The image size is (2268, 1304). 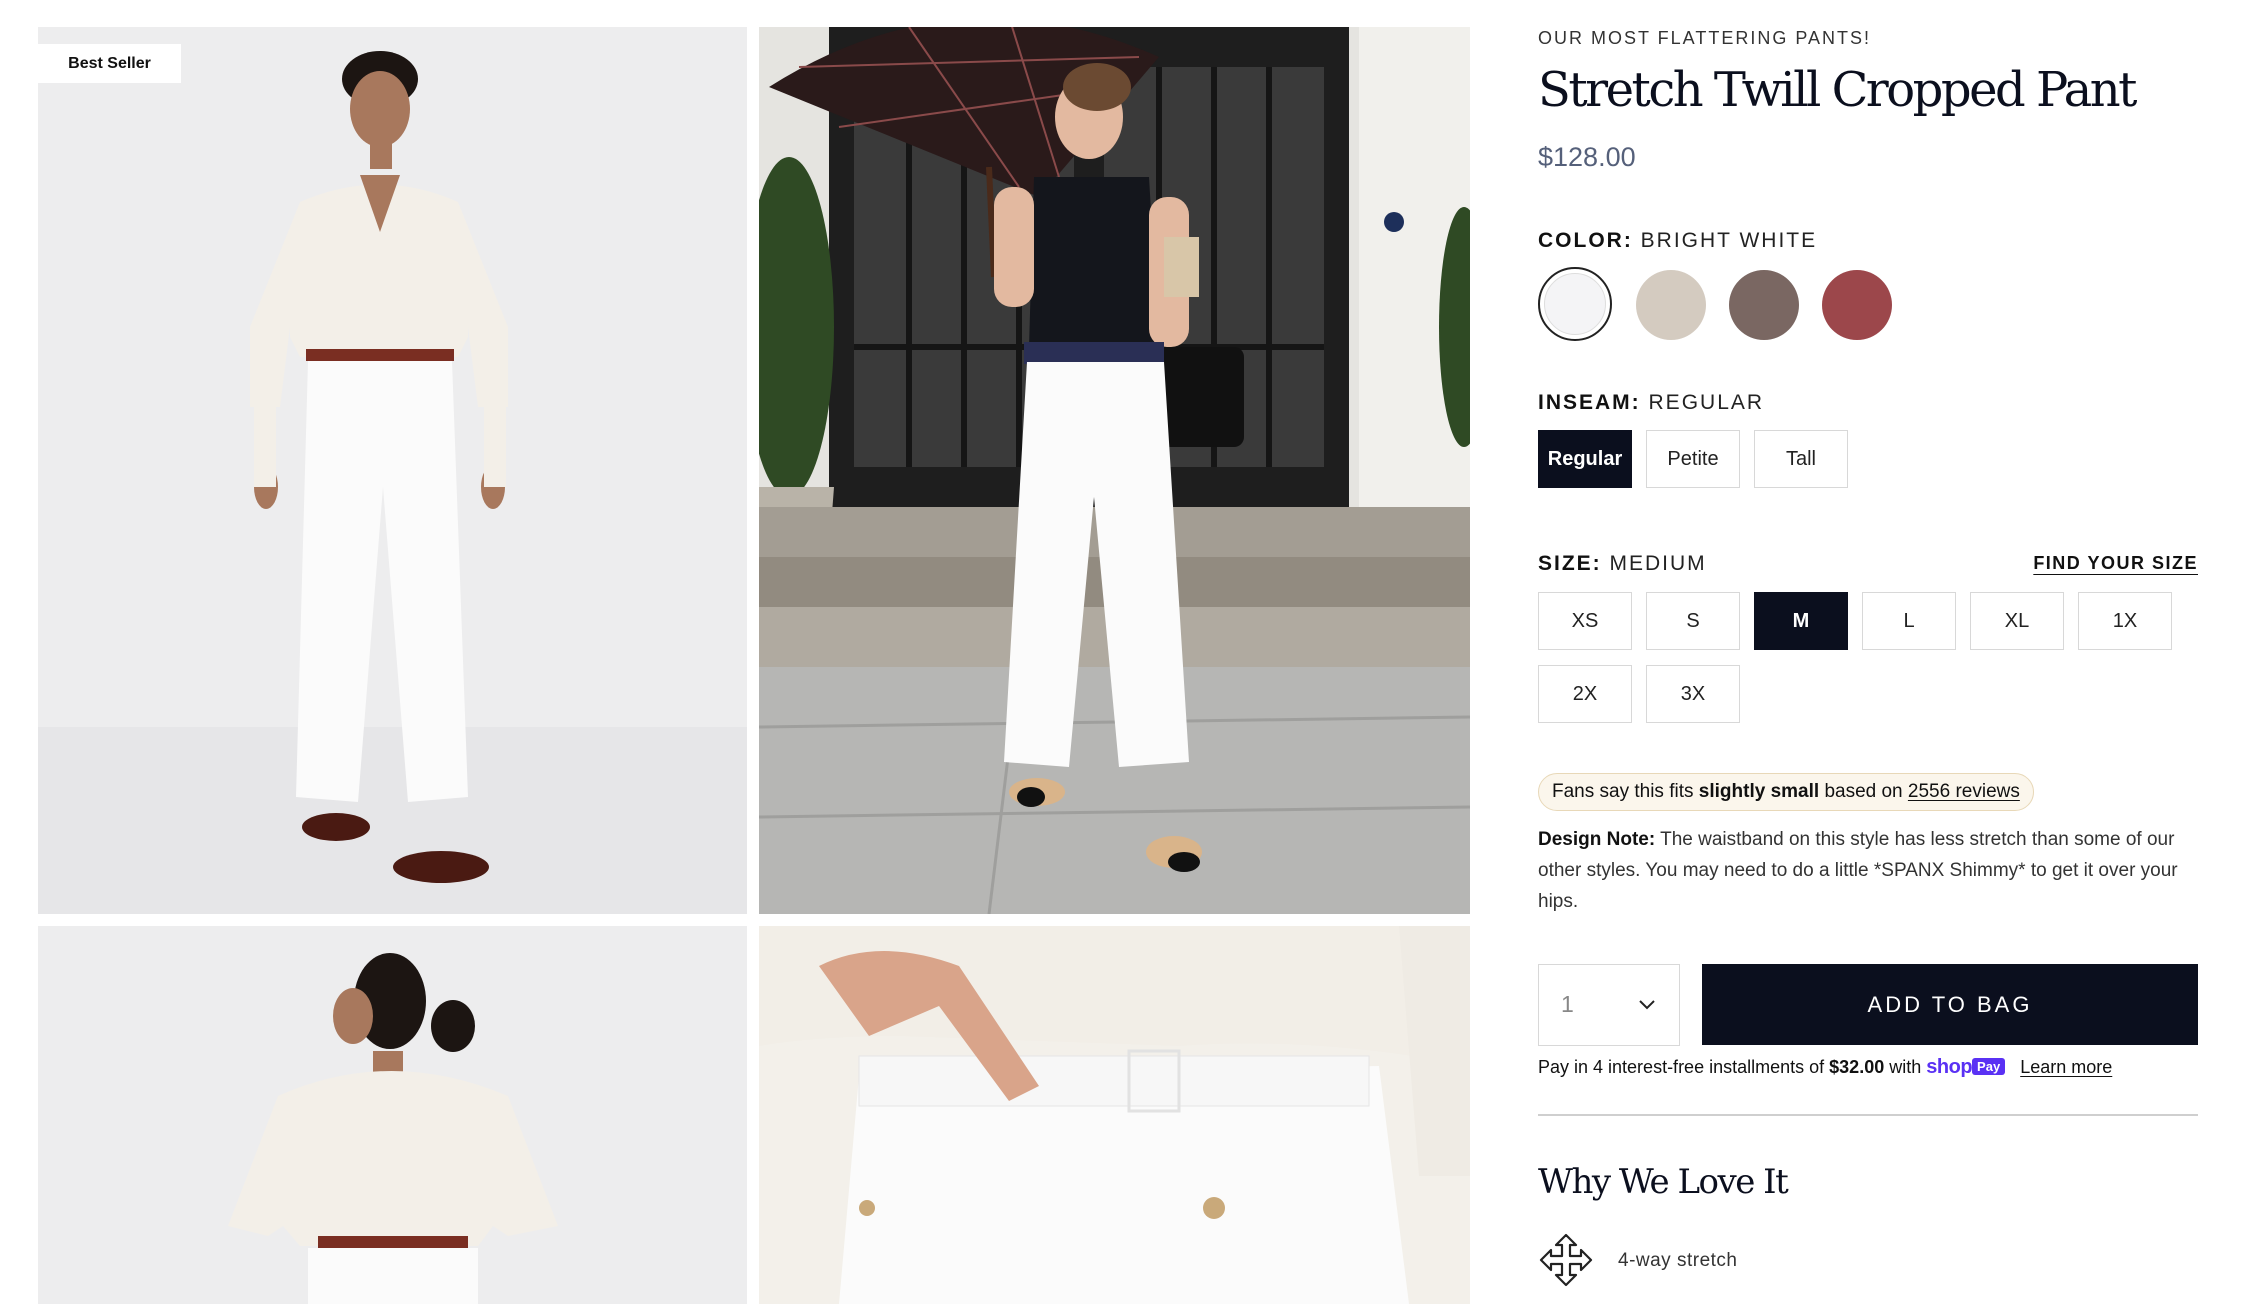 I want to click on color-swatch-beige, so click(x=1671, y=305).